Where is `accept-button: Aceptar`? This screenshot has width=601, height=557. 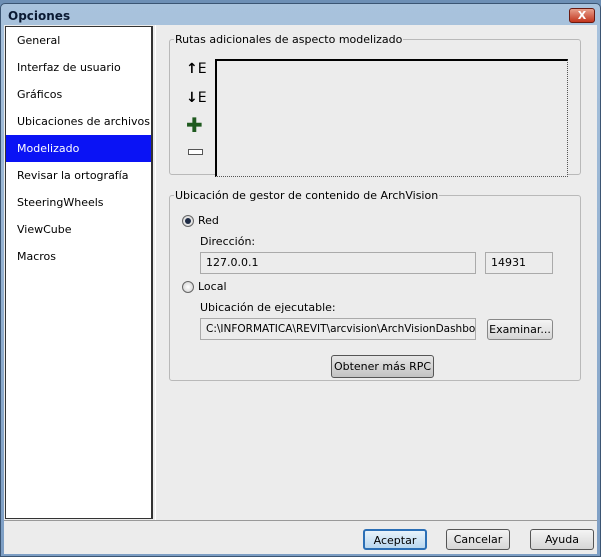 accept-button: Aceptar is located at coordinates (395, 539).